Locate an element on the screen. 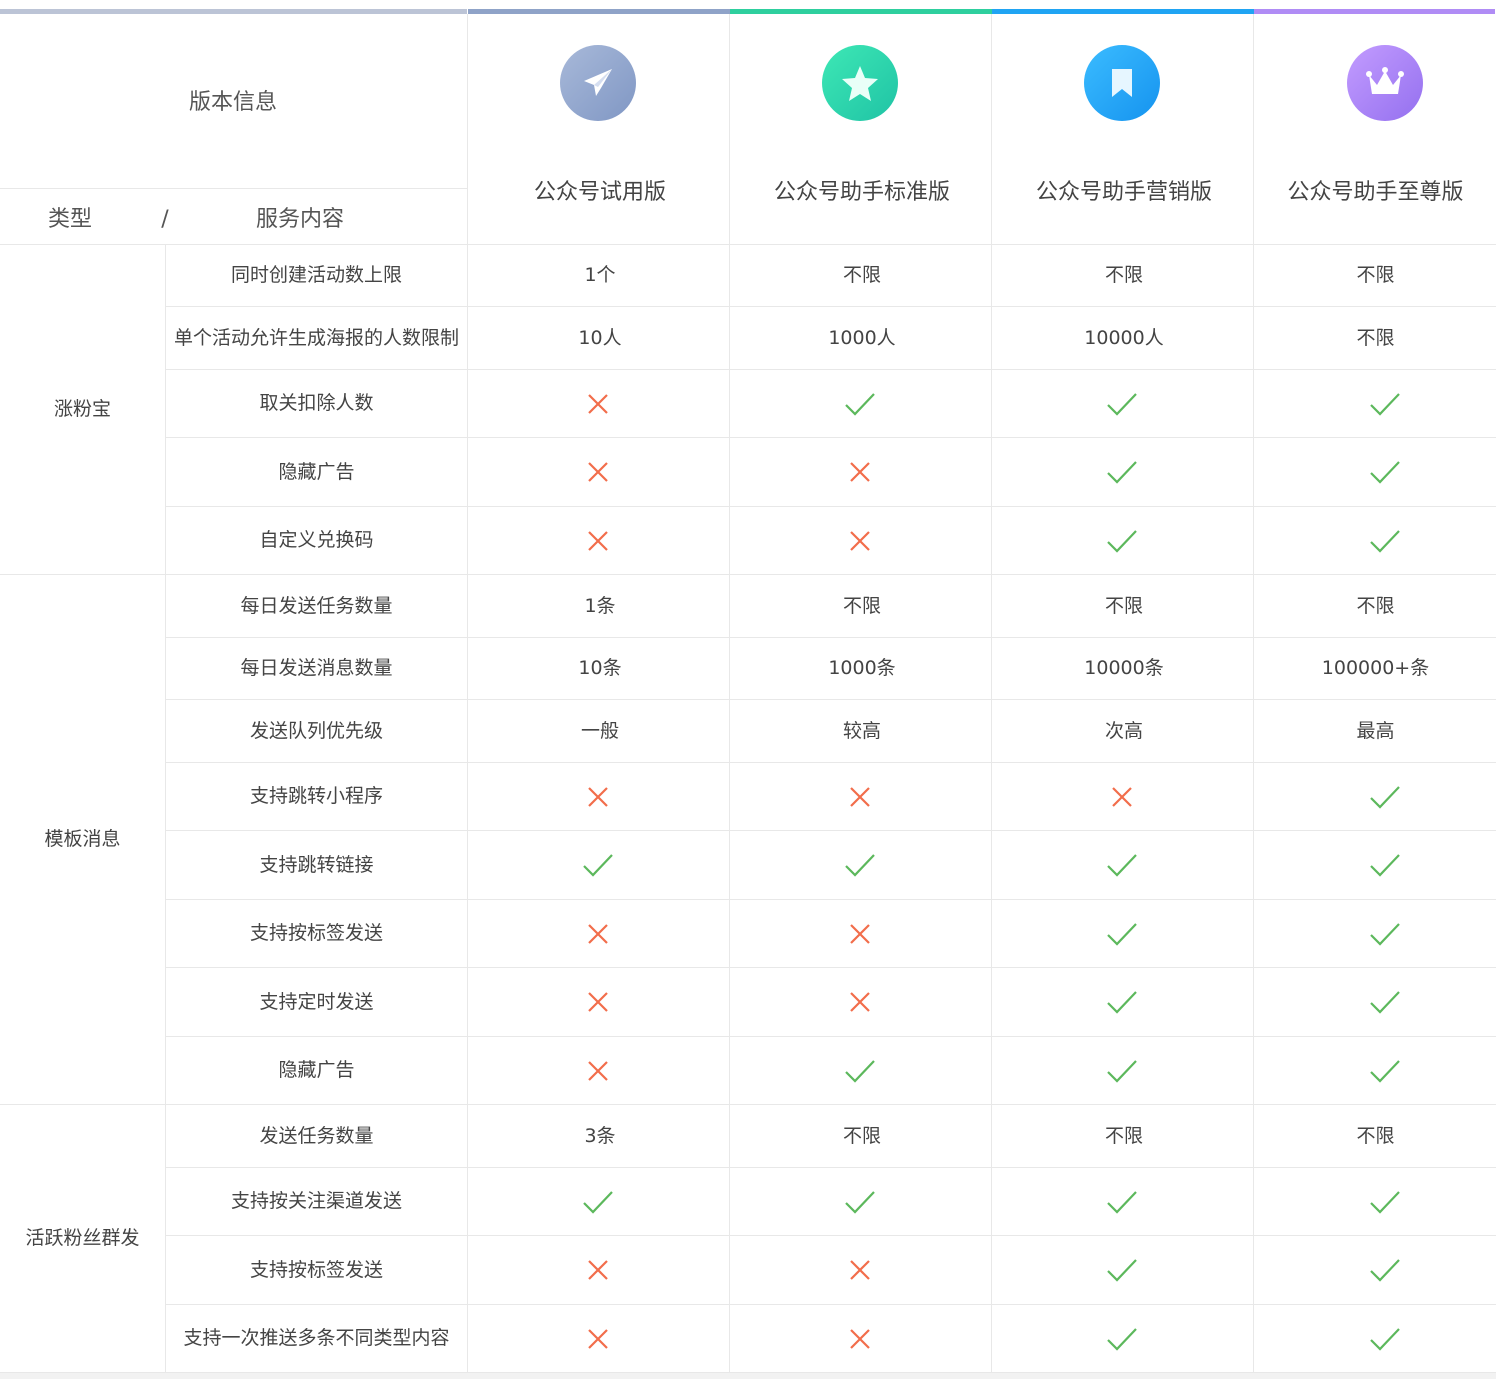 The width and height of the screenshot is (1496, 1379). plan-name: 公众号助手营销版 is located at coordinates (1123, 192).